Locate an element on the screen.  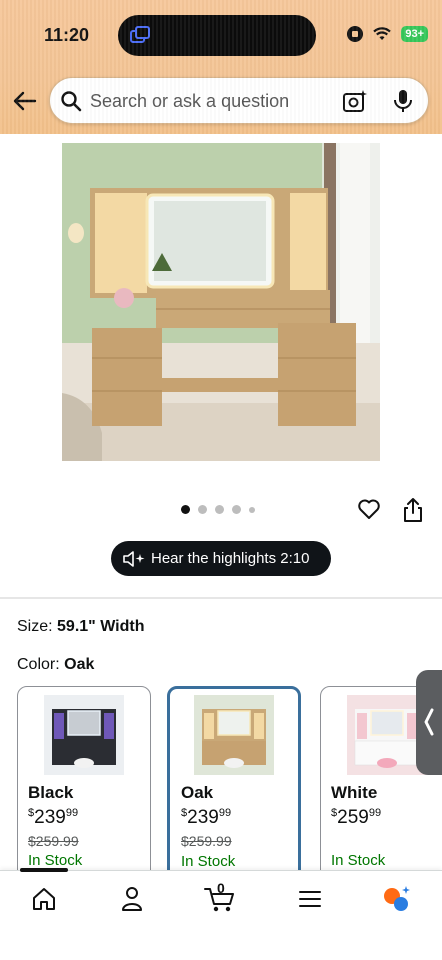
back-arrow-icon is located at coordinates (25, 101).